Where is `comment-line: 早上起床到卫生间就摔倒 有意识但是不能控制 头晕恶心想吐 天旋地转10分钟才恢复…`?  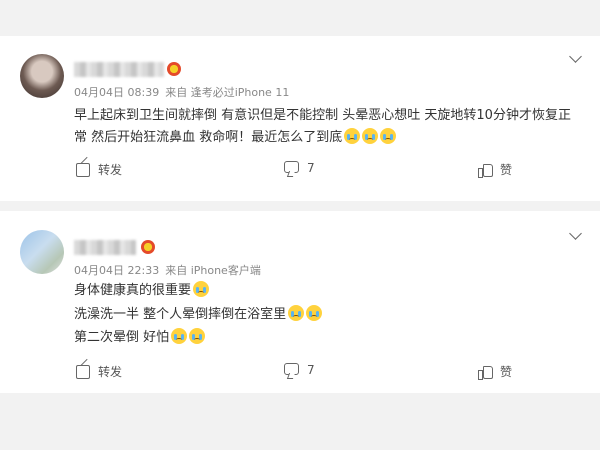 comment-line: 早上起床到卫生间就摔倒 有意识但是不能控制 头晕恶心想吐 天旋地转10分钟才恢复… is located at coordinates (322, 115).